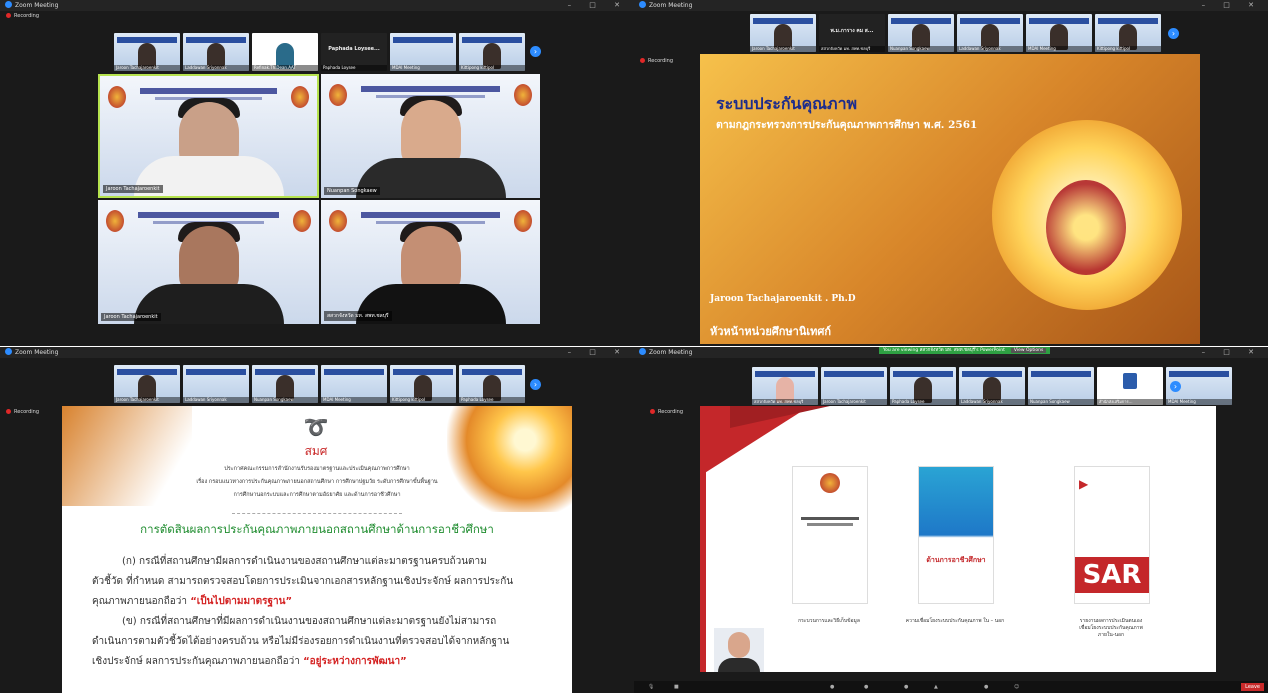 Image resolution: width=1268 pixels, height=693 pixels. I want to click on view-options-button: View Options, so click(1028, 350).